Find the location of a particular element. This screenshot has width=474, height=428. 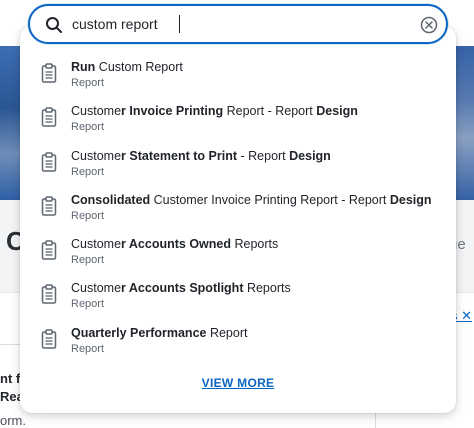

result-title-part: r Accounts Owned is located at coordinates (176, 244).